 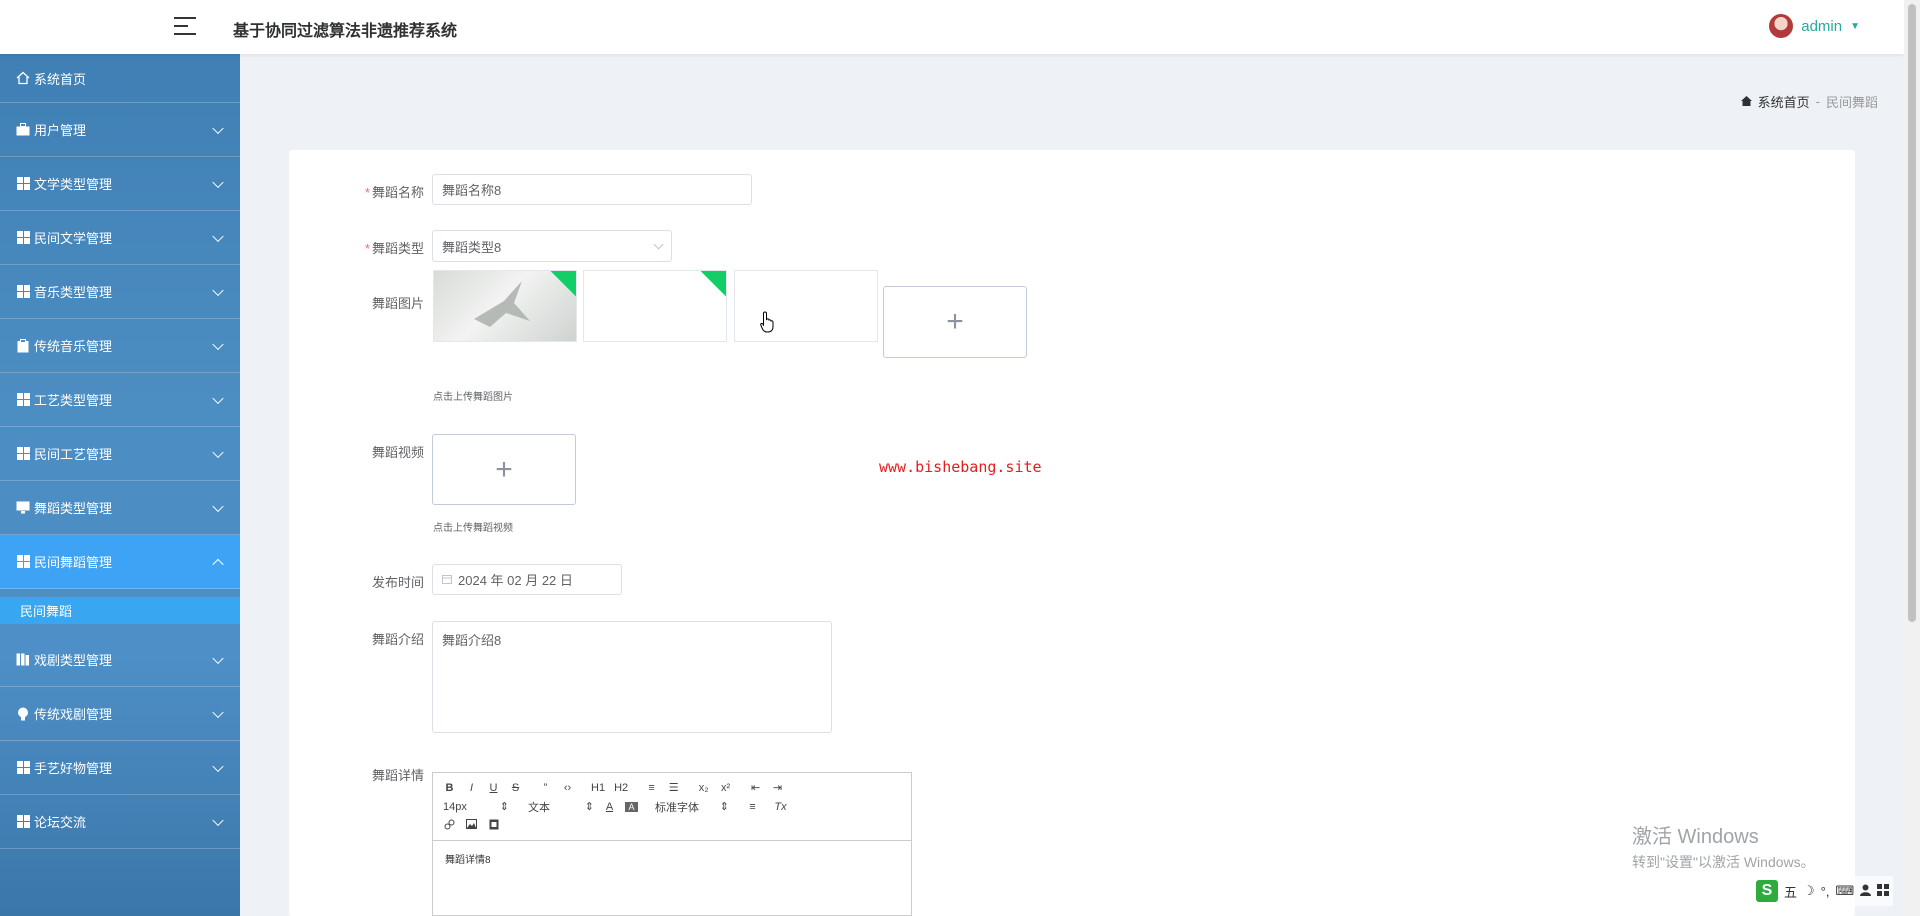 I want to click on outdent-button: ⇤, so click(x=755, y=787).